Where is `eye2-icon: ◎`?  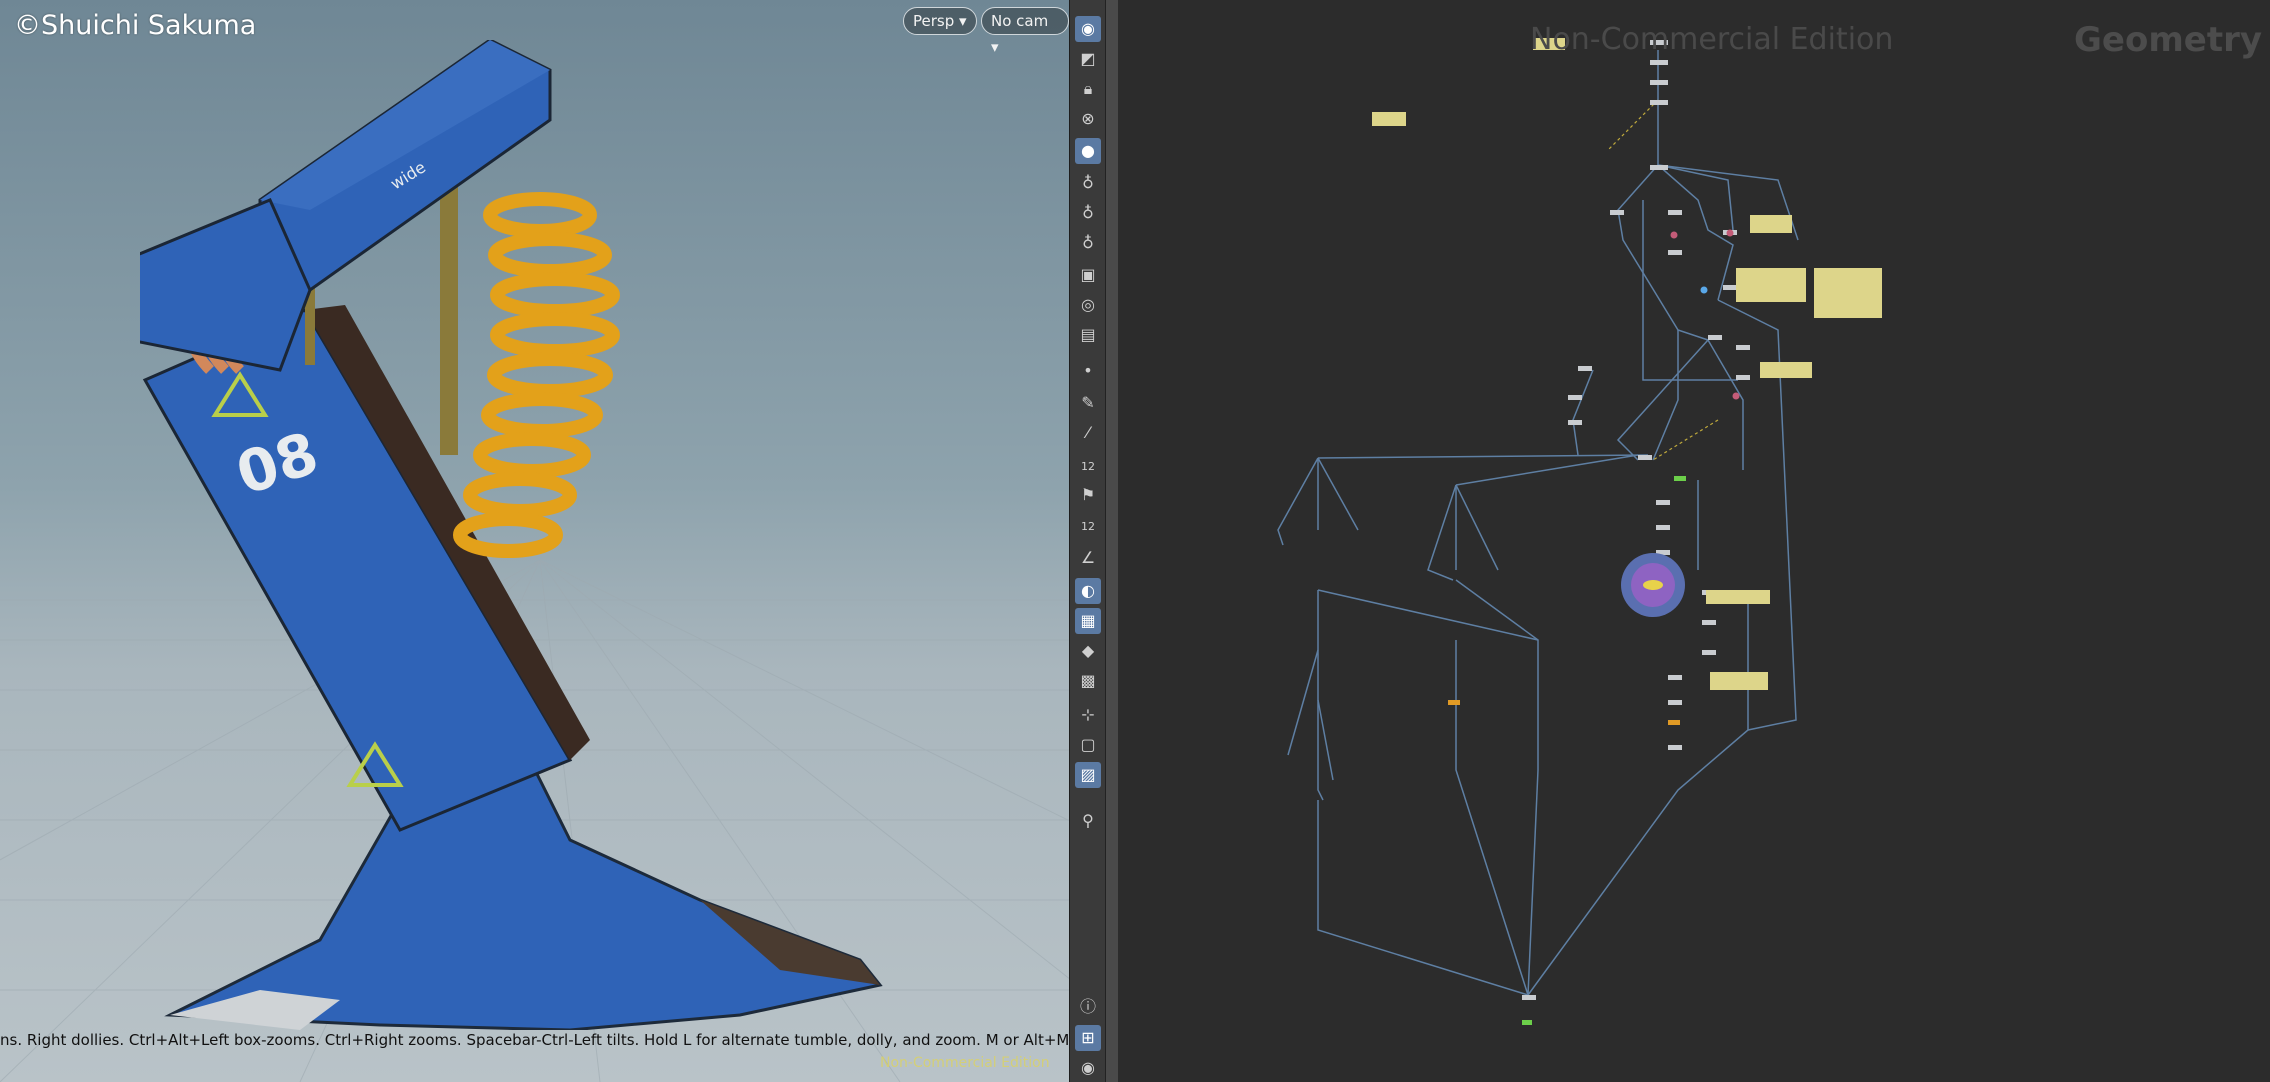 eye2-icon: ◎ is located at coordinates (1088, 305).